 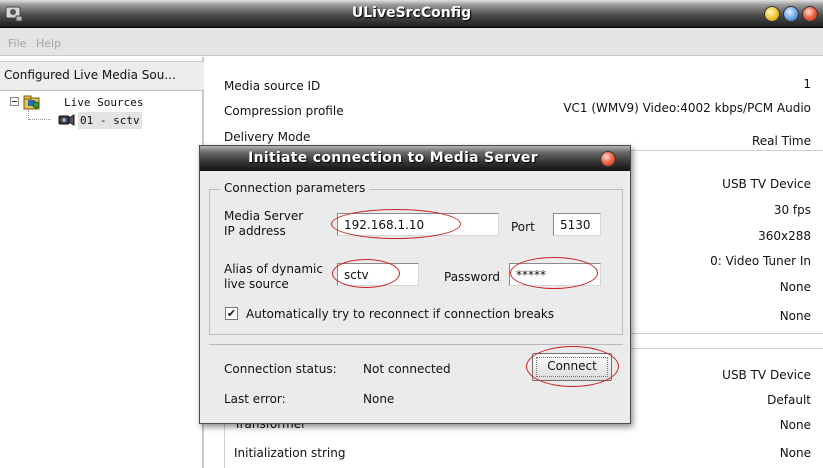 What do you see at coordinates (264, 216) in the screenshot?
I see `server-ip-label-line1: Media Server` at bounding box center [264, 216].